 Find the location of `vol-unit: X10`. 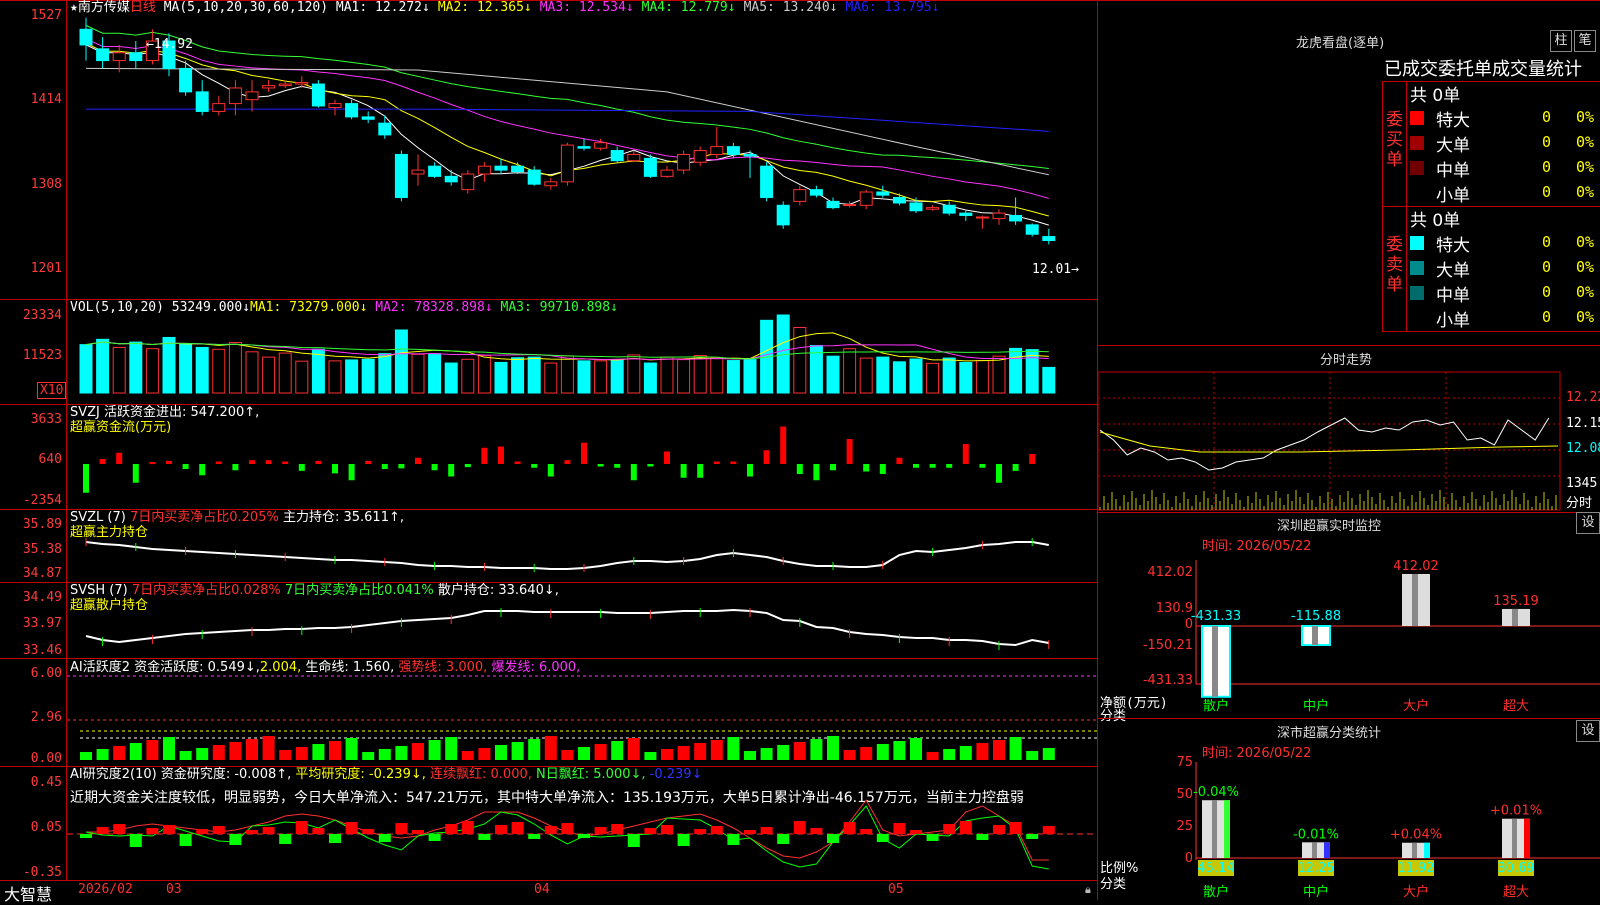

vol-unit: X10 is located at coordinates (52, 390).